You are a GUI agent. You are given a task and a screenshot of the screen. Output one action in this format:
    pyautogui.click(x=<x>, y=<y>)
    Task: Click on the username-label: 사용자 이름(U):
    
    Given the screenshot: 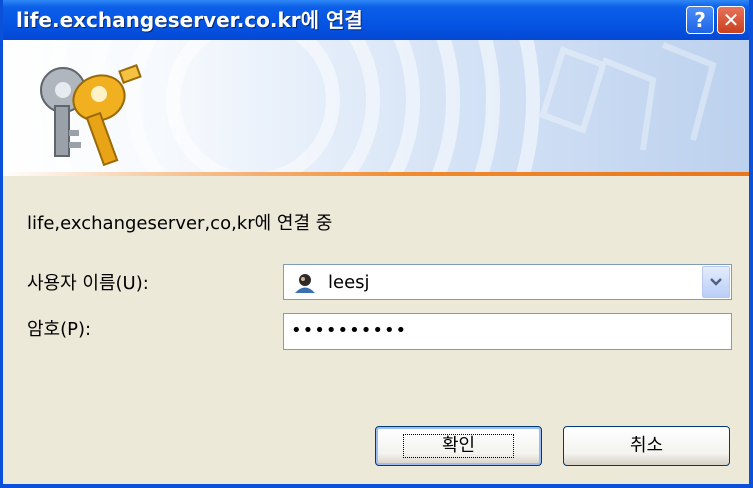 What is the action you would take?
    pyautogui.click(x=88, y=283)
    